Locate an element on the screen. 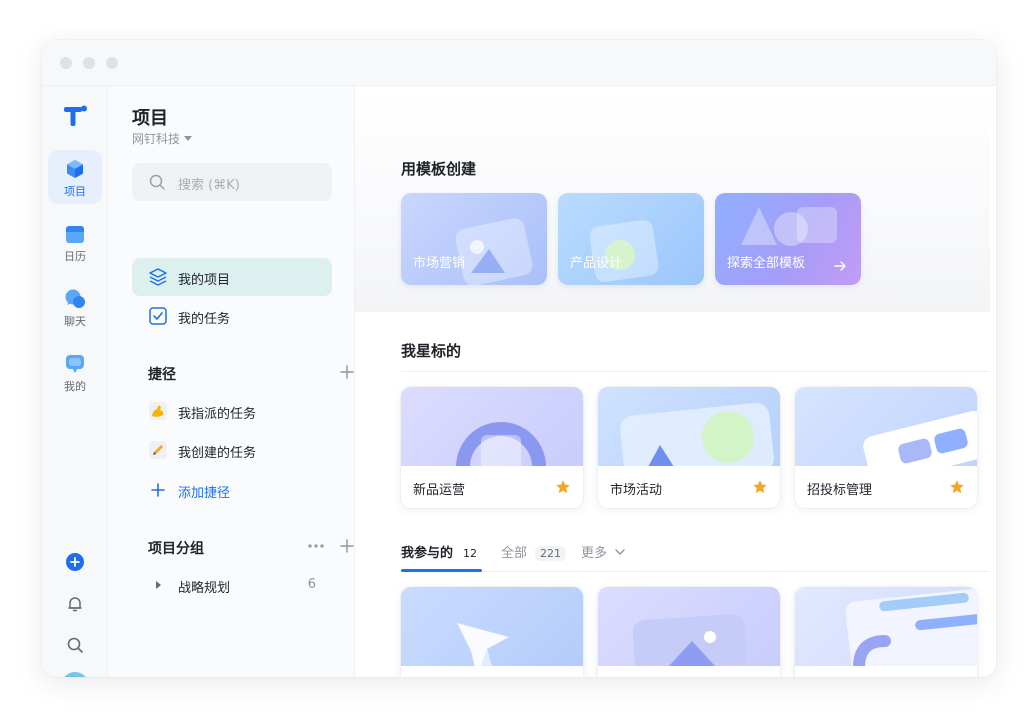 The image size is (1024, 720). rail-item-chat: 聊天 is located at coordinates (75, 307).